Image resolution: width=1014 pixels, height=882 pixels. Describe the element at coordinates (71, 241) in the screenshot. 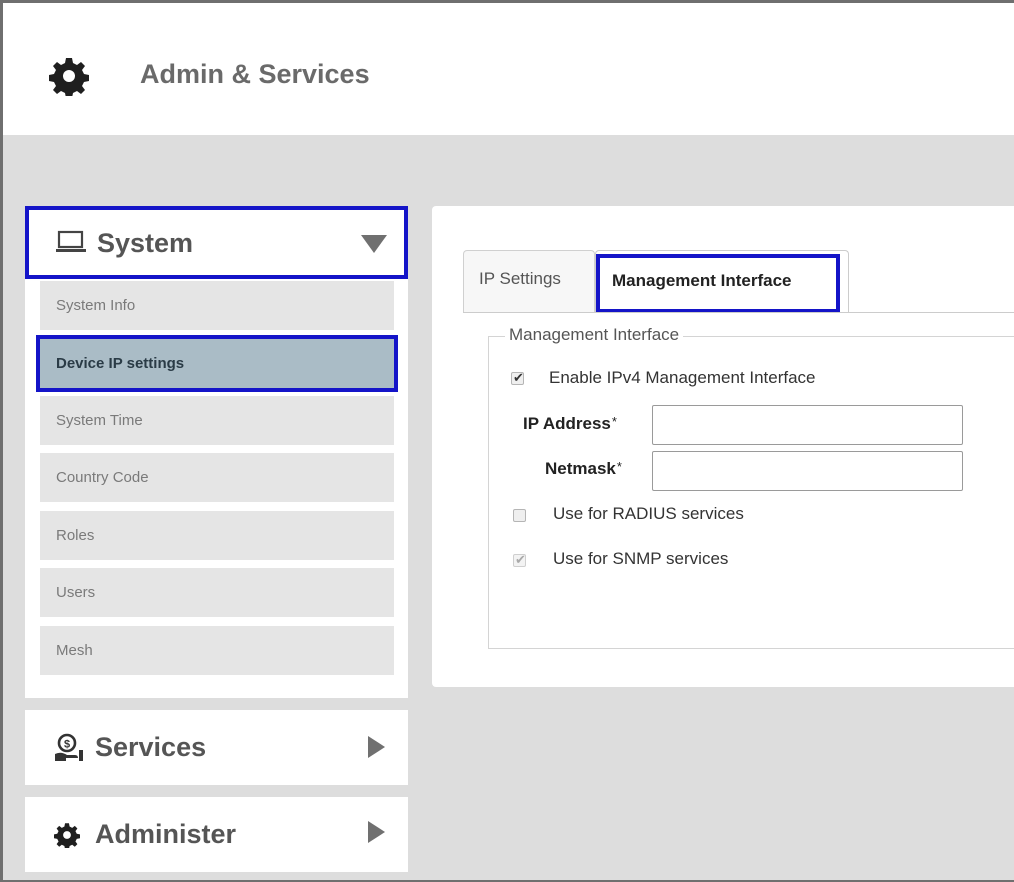

I see `laptop-icon` at that location.